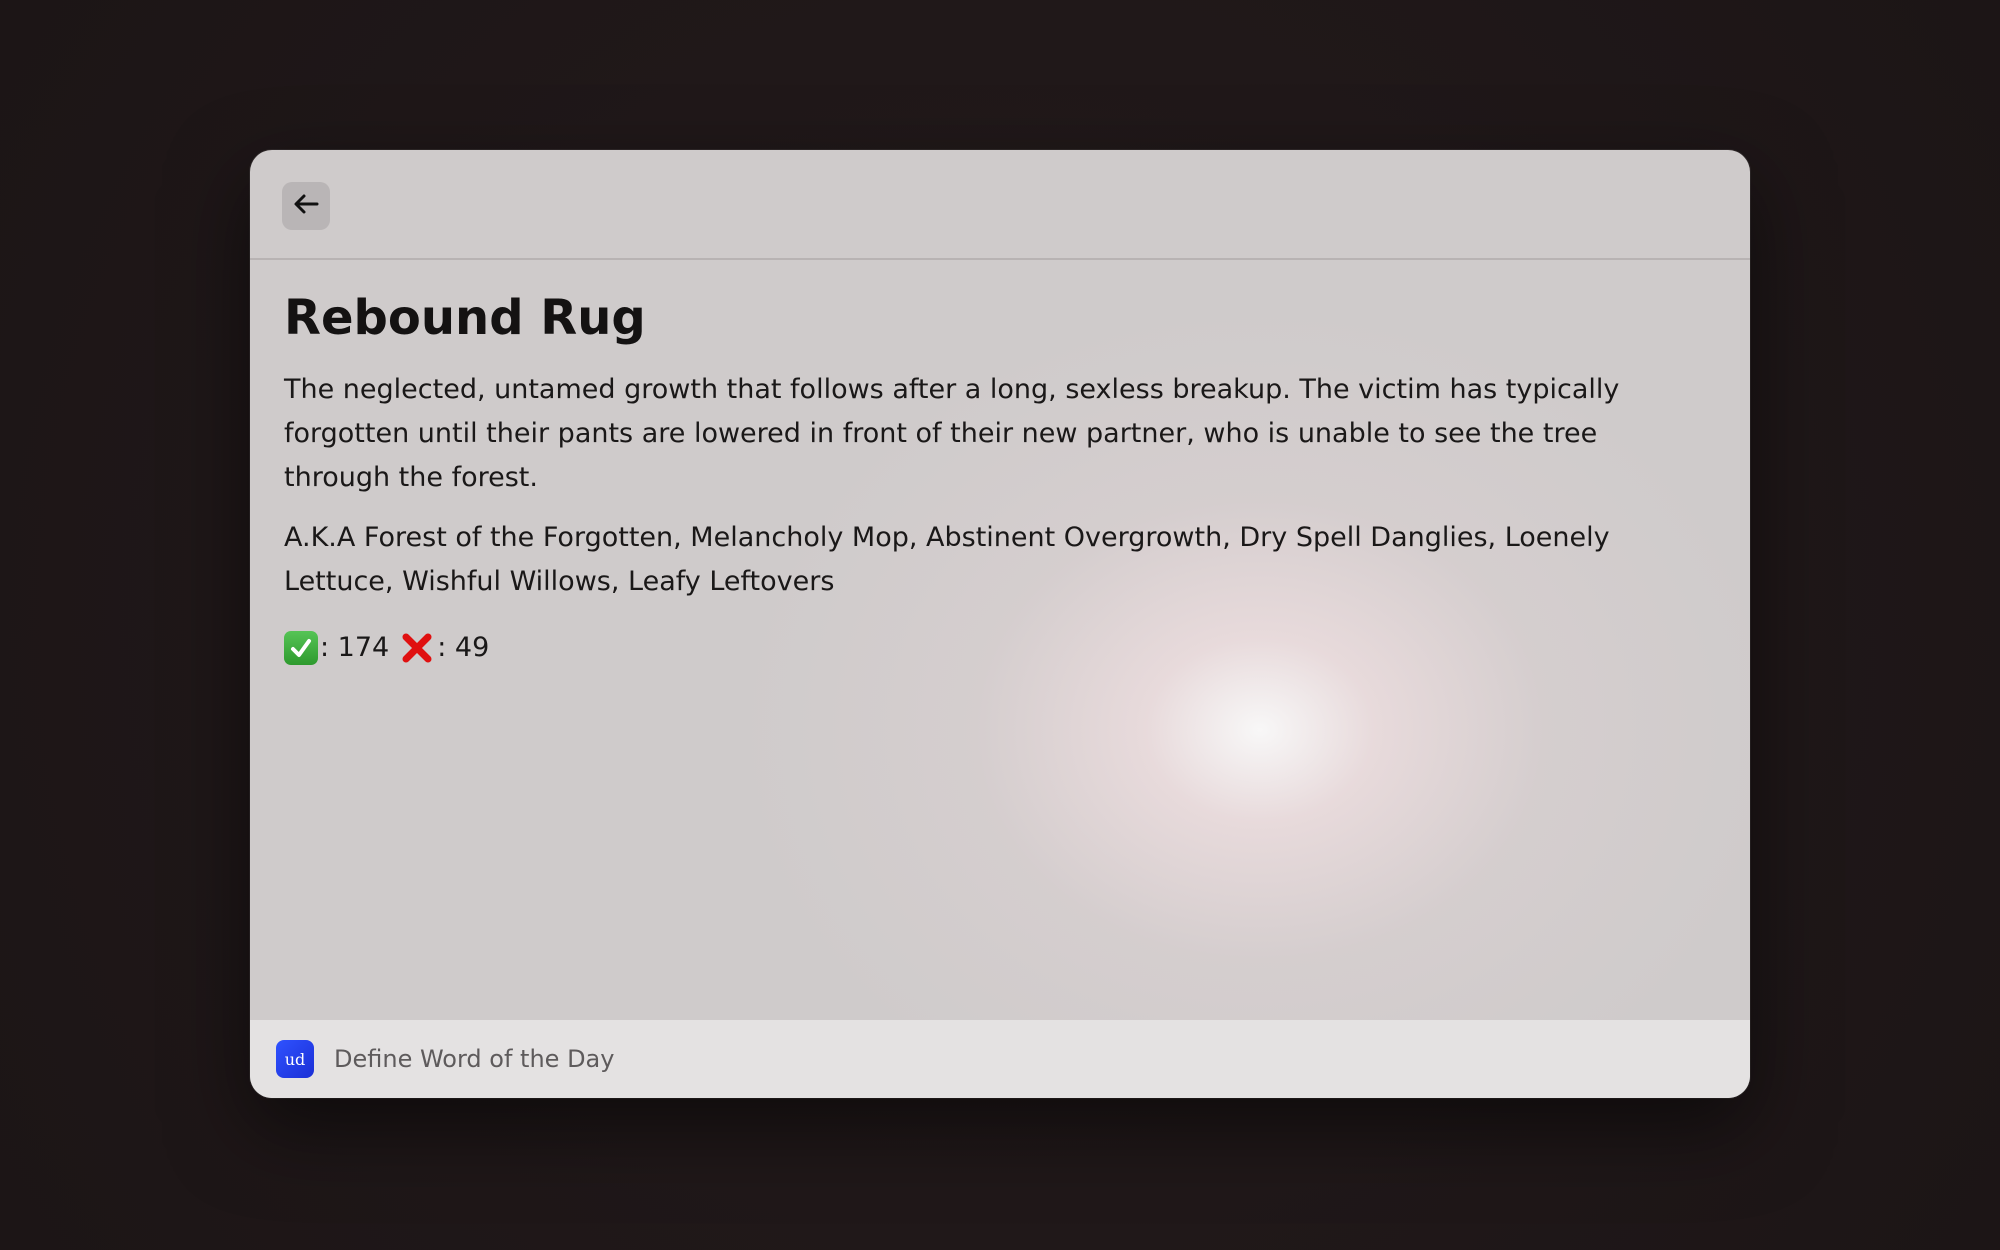 This screenshot has width=2000, height=1250. I want to click on upvote-count: : 174, so click(355, 647).